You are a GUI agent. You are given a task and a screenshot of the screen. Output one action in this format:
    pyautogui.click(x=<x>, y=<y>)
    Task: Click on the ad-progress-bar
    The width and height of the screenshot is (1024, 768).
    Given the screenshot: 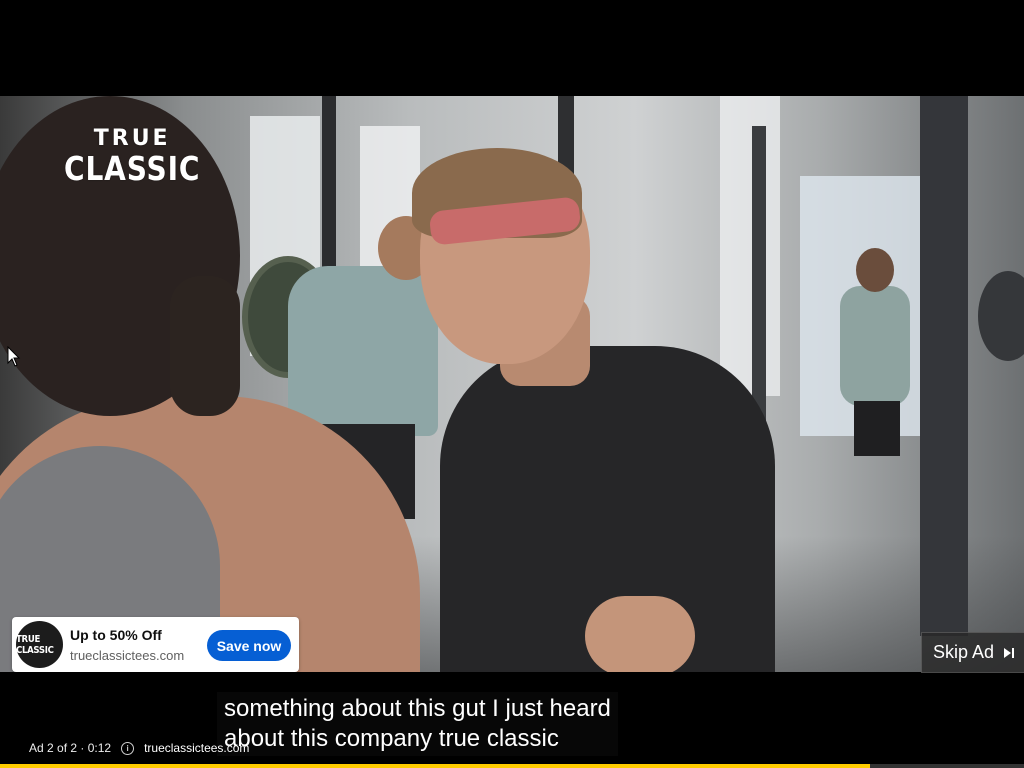 What is the action you would take?
    pyautogui.click(x=512, y=766)
    